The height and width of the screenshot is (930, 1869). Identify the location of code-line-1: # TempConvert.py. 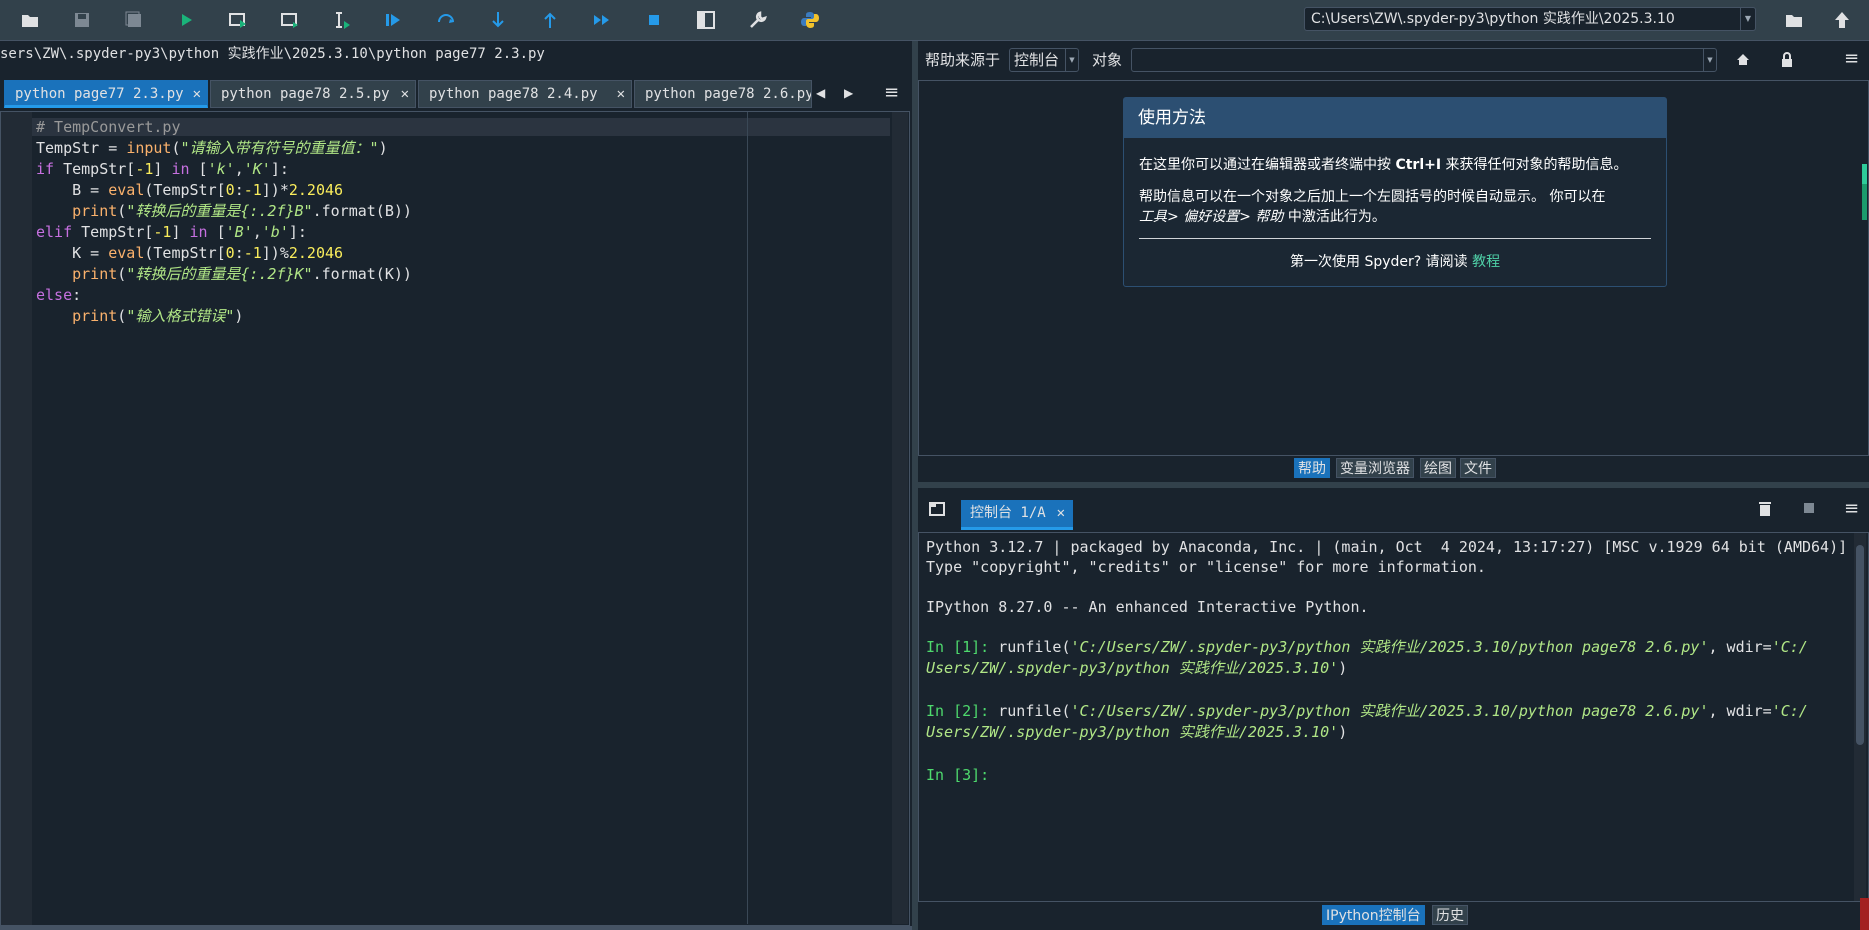
(108, 127).